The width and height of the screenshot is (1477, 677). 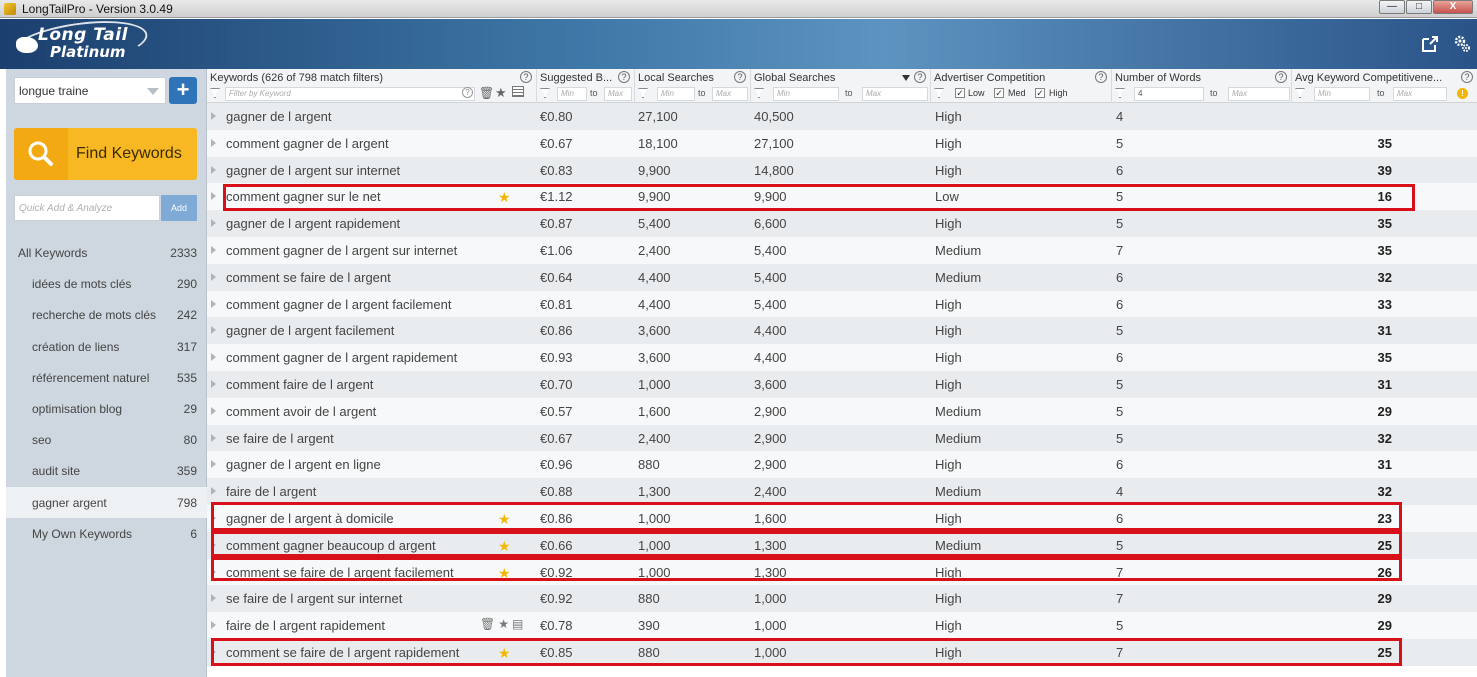 What do you see at coordinates (1342, 94) in the screenshot?
I see `avg-min-input: Min` at bounding box center [1342, 94].